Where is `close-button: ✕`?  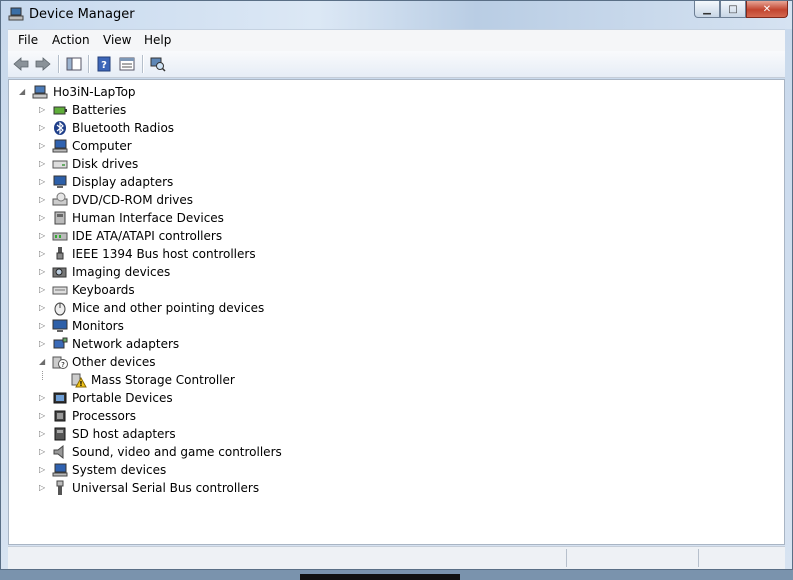 close-button: ✕ is located at coordinates (767, 9).